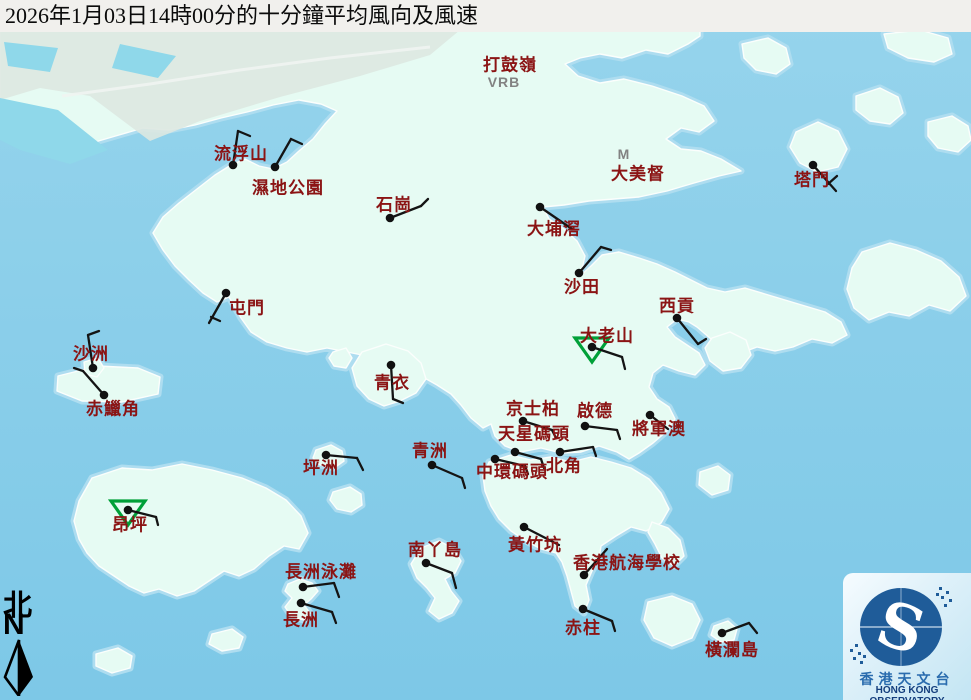 This screenshot has width=971, height=700. What do you see at coordinates (535, 545) in the screenshot?
I see `station-label: 黃竹坑` at bounding box center [535, 545].